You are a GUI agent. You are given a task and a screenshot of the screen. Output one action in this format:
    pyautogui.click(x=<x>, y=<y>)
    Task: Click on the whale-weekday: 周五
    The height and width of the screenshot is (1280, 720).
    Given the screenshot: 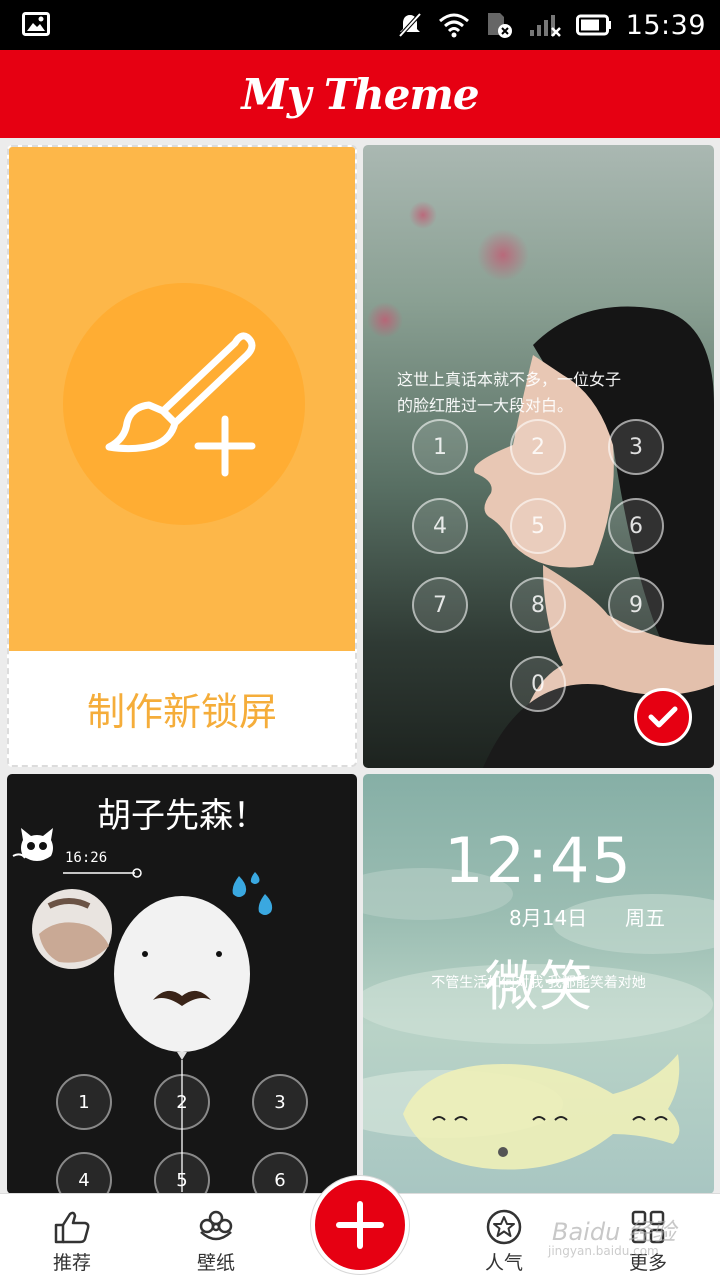 What is the action you would take?
    pyautogui.click(x=645, y=918)
    